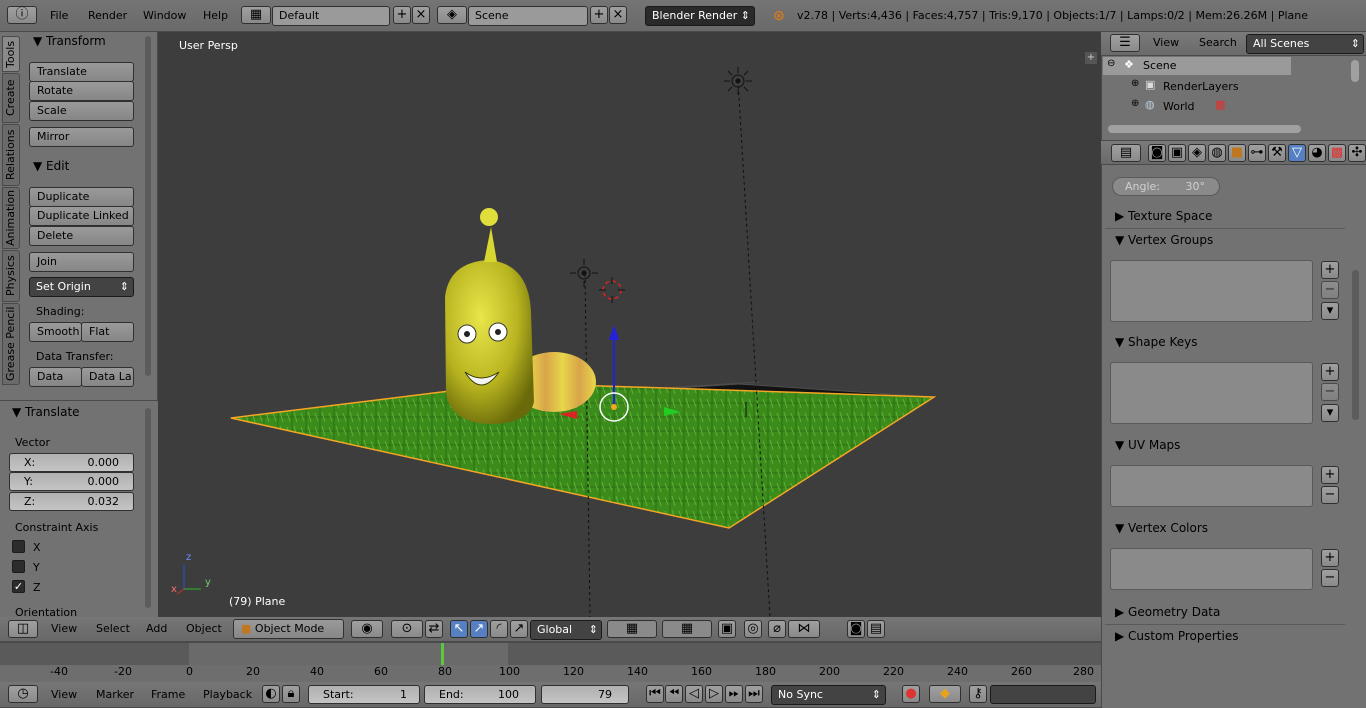 This screenshot has width=1366, height=708. Describe the element at coordinates (364, 694) in the screenshot. I see `start-frame-field: Start: 1` at that location.